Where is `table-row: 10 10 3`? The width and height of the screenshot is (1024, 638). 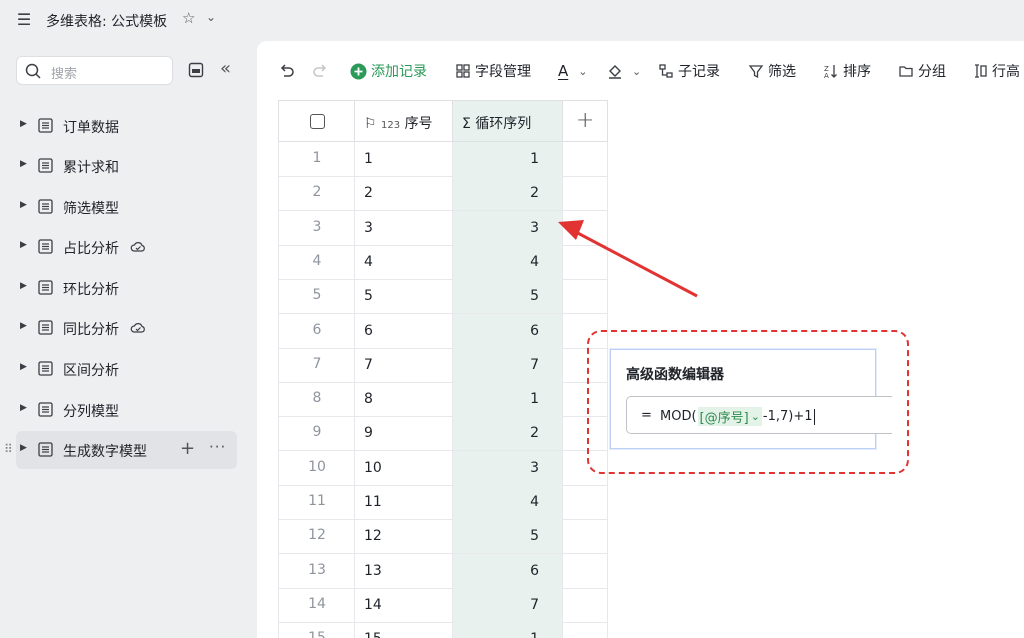 table-row: 10 10 3 is located at coordinates (443, 468).